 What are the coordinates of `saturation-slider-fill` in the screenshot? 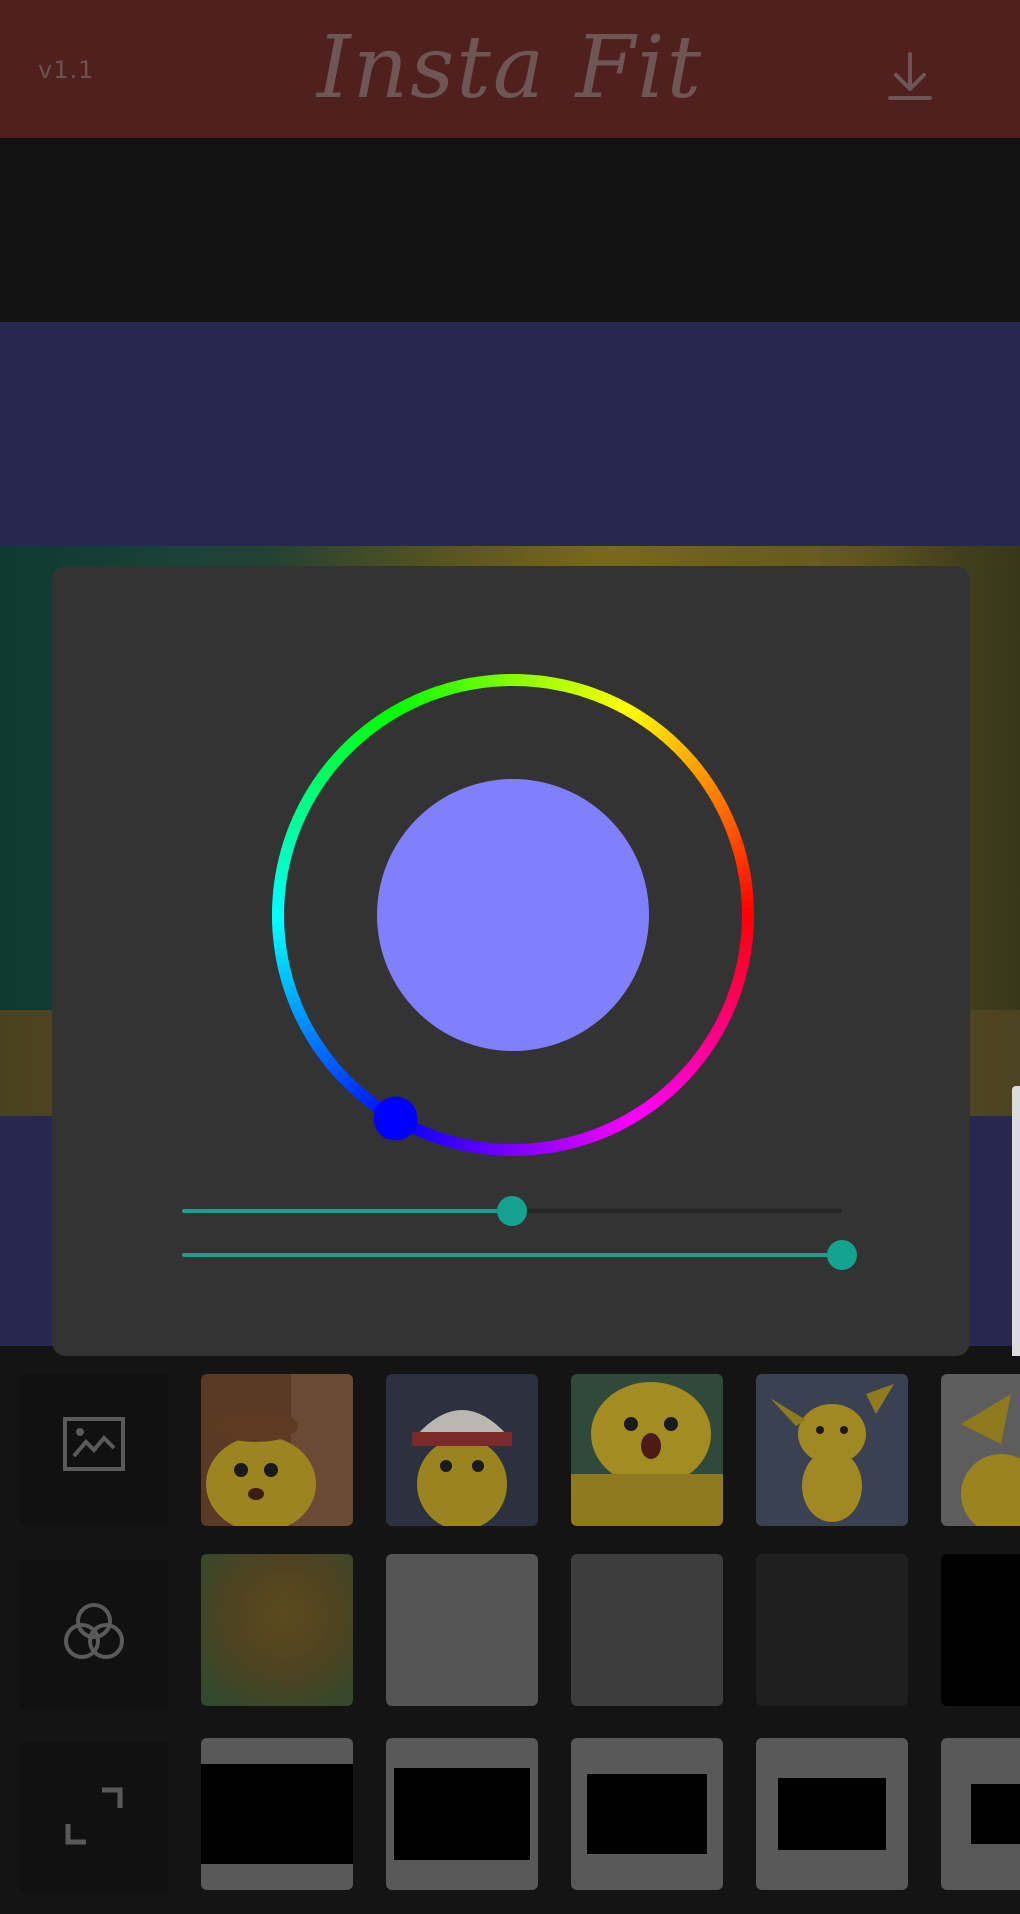 It's located at (347, 1211).